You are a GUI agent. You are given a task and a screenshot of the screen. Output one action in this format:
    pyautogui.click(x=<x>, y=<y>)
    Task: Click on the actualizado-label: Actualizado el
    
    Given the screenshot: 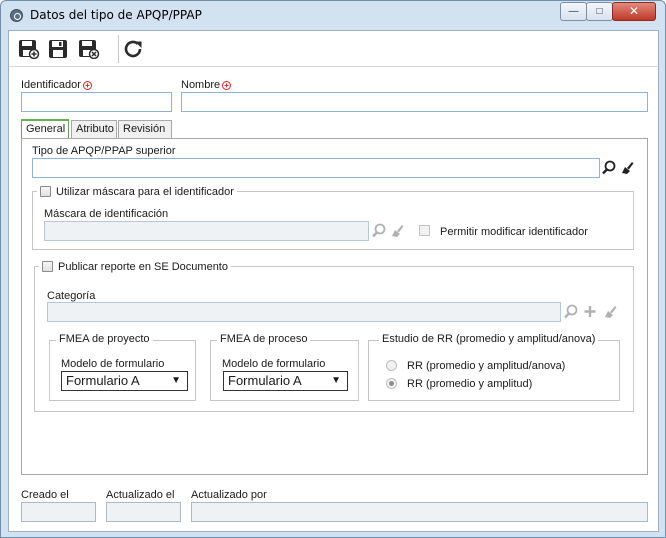 What is the action you would take?
    pyautogui.click(x=140, y=495)
    